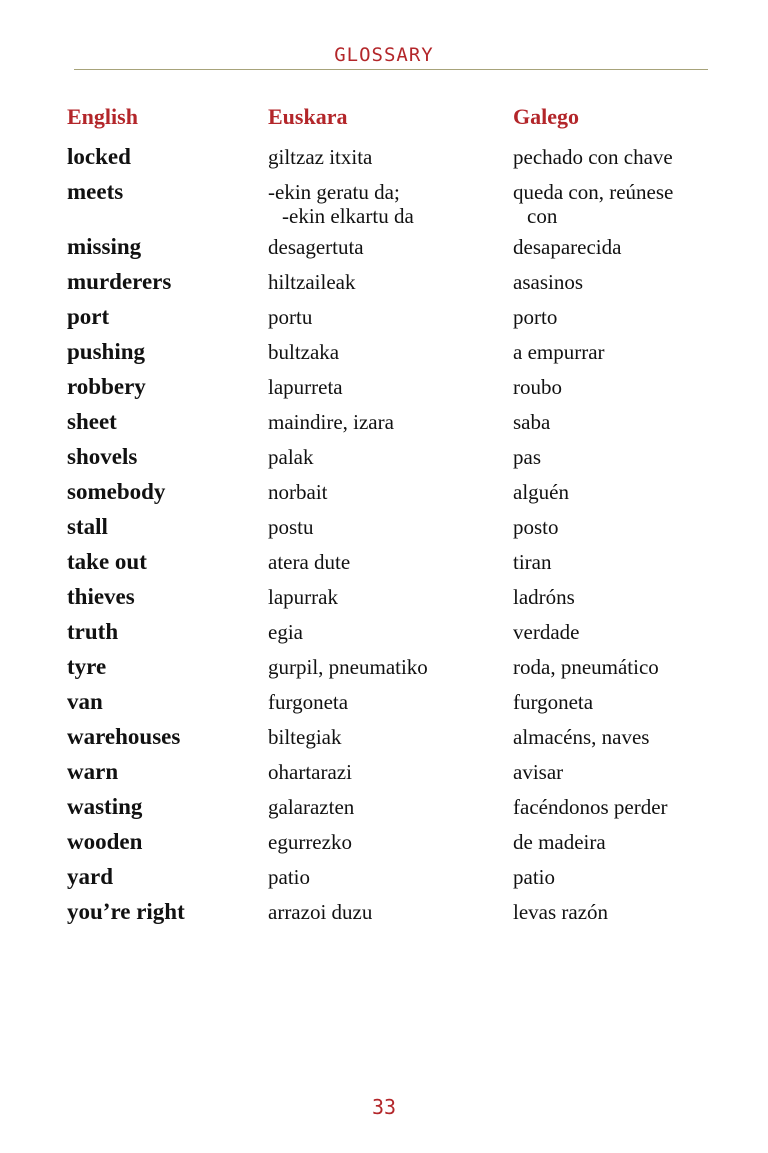 This screenshot has height=1153, width=768. I want to click on english-term: robbery, so click(106, 386).